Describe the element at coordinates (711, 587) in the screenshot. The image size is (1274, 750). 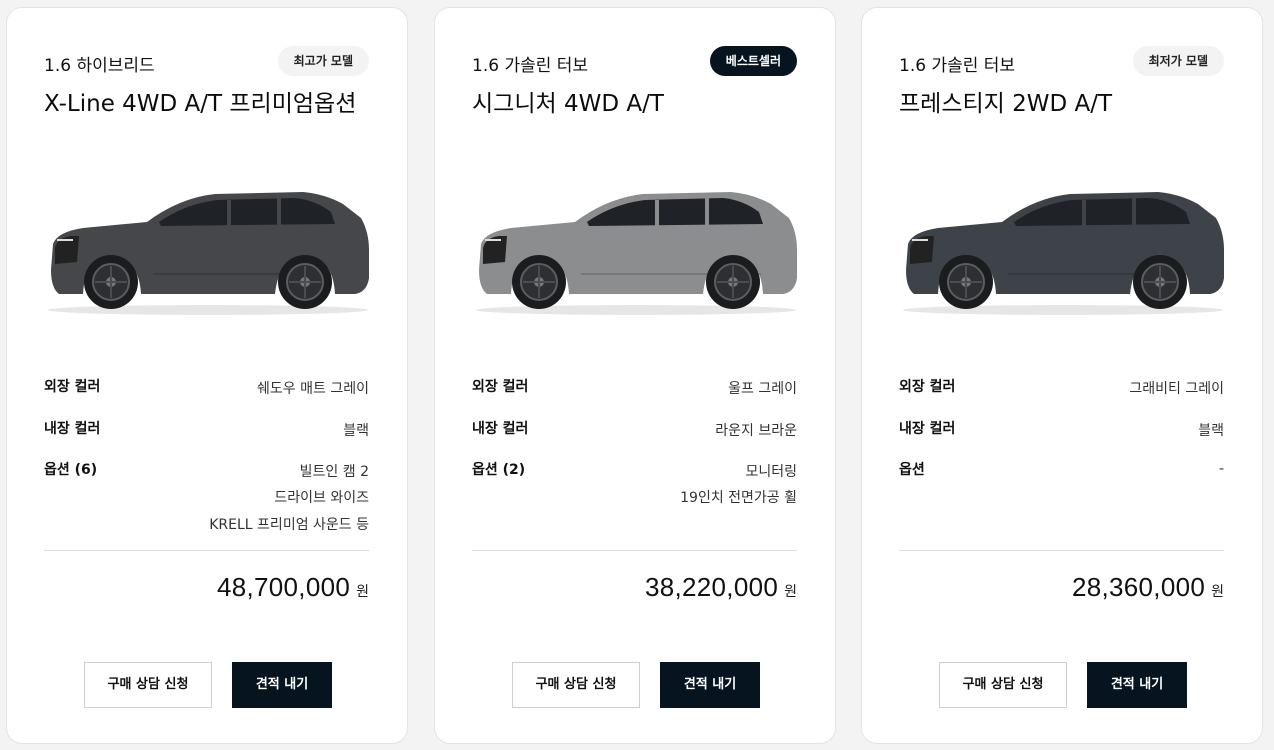
I see `price-value: 38,220,000` at that location.